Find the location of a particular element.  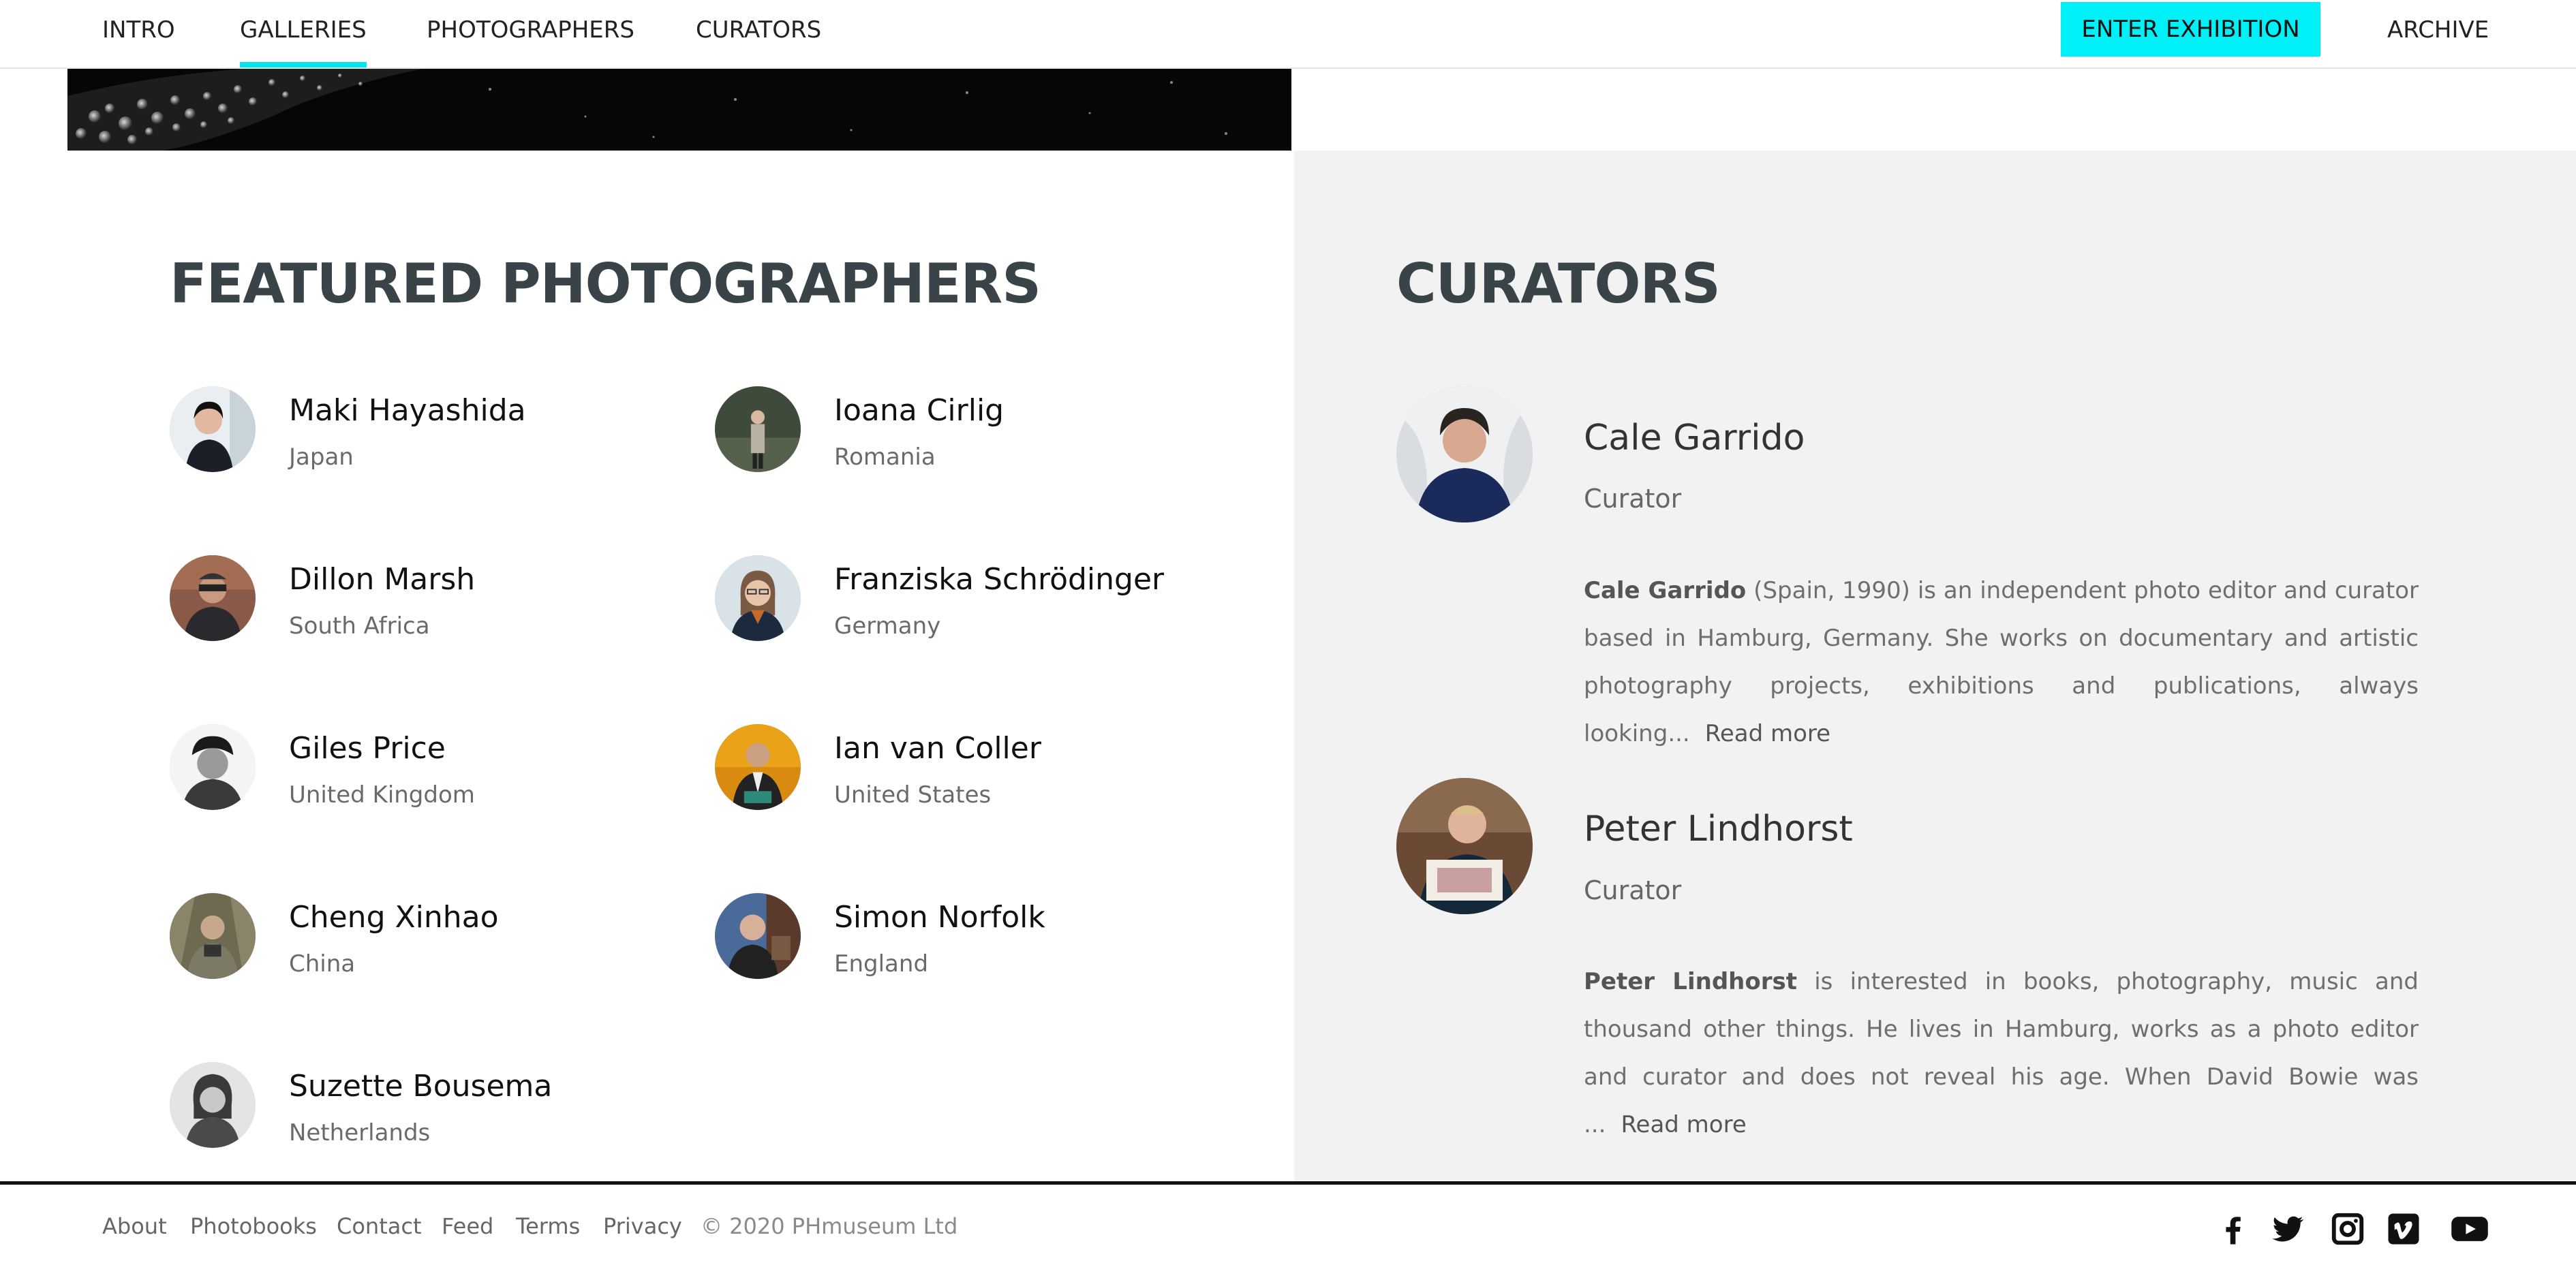

nav-item-curators: CURATORS is located at coordinates (759, 33).